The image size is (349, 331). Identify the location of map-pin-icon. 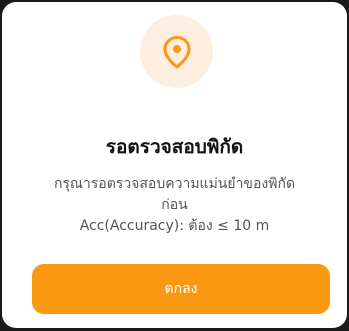
(176, 51).